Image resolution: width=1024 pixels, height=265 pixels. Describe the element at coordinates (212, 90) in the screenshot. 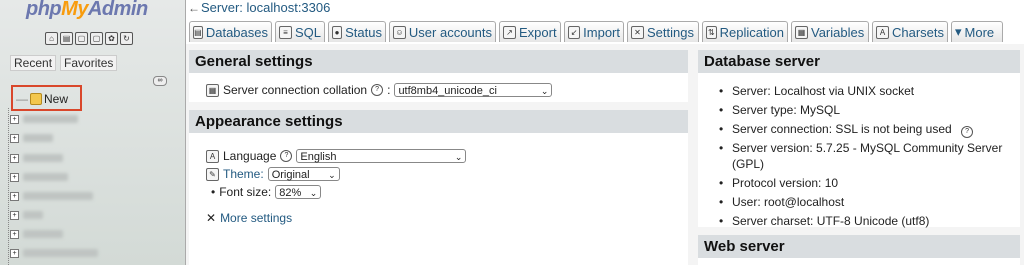

I see `collation-icon: ▦` at that location.